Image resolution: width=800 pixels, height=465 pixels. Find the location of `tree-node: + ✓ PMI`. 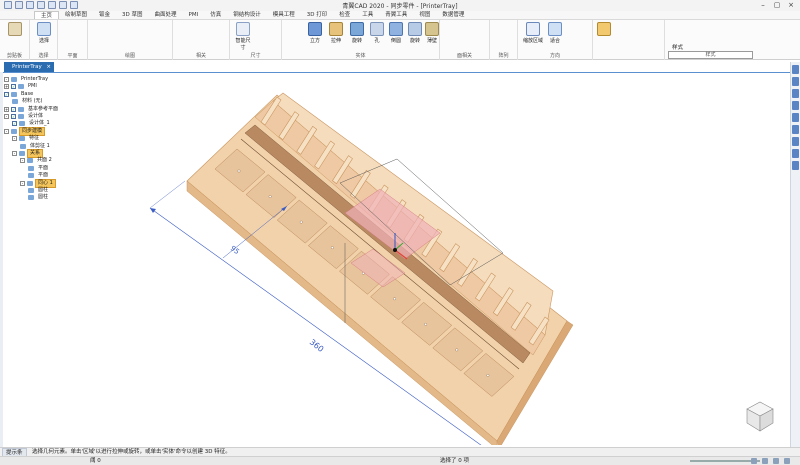

tree-node: + ✓ PMI is located at coordinates (21, 86).